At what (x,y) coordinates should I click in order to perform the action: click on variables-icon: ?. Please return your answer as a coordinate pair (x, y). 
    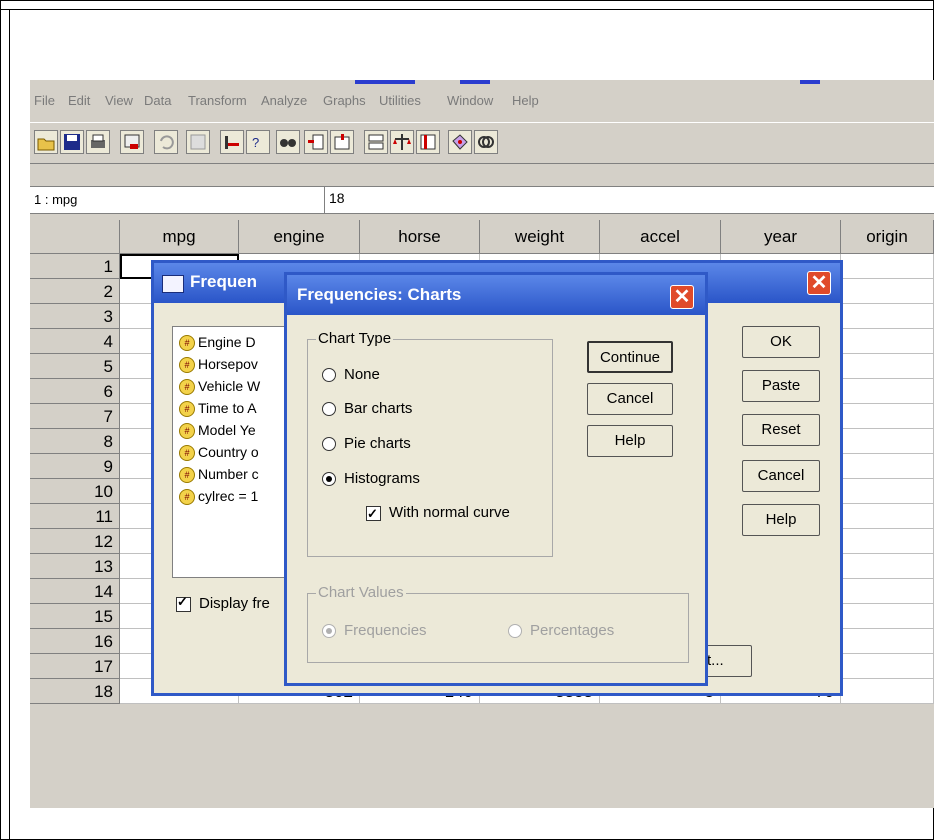
    Looking at the image, I should click on (258, 142).